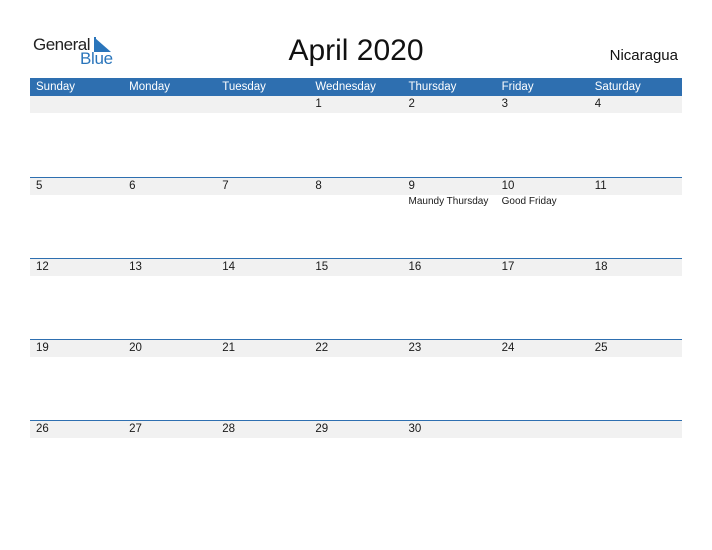  What do you see at coordinates (322, 429) in the screenshot?
I see `day-number: 29` at bounding box center [322, 429].